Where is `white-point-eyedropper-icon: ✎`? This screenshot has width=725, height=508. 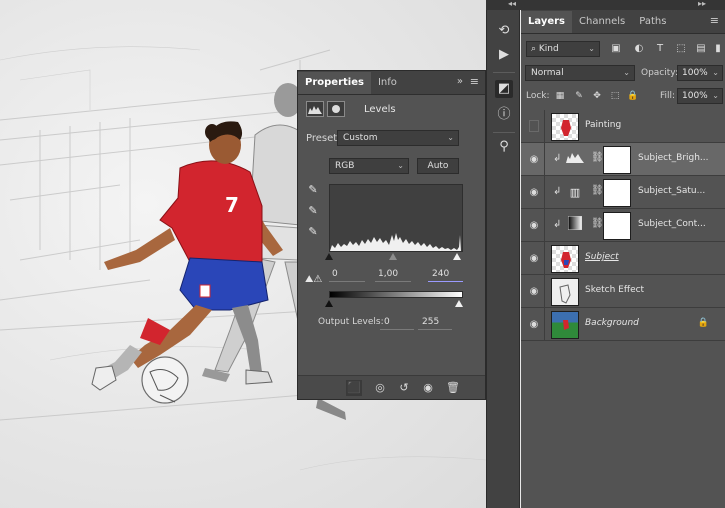 white-point-eyedropper-icon: ✎ is located at coordinates (313, 232).